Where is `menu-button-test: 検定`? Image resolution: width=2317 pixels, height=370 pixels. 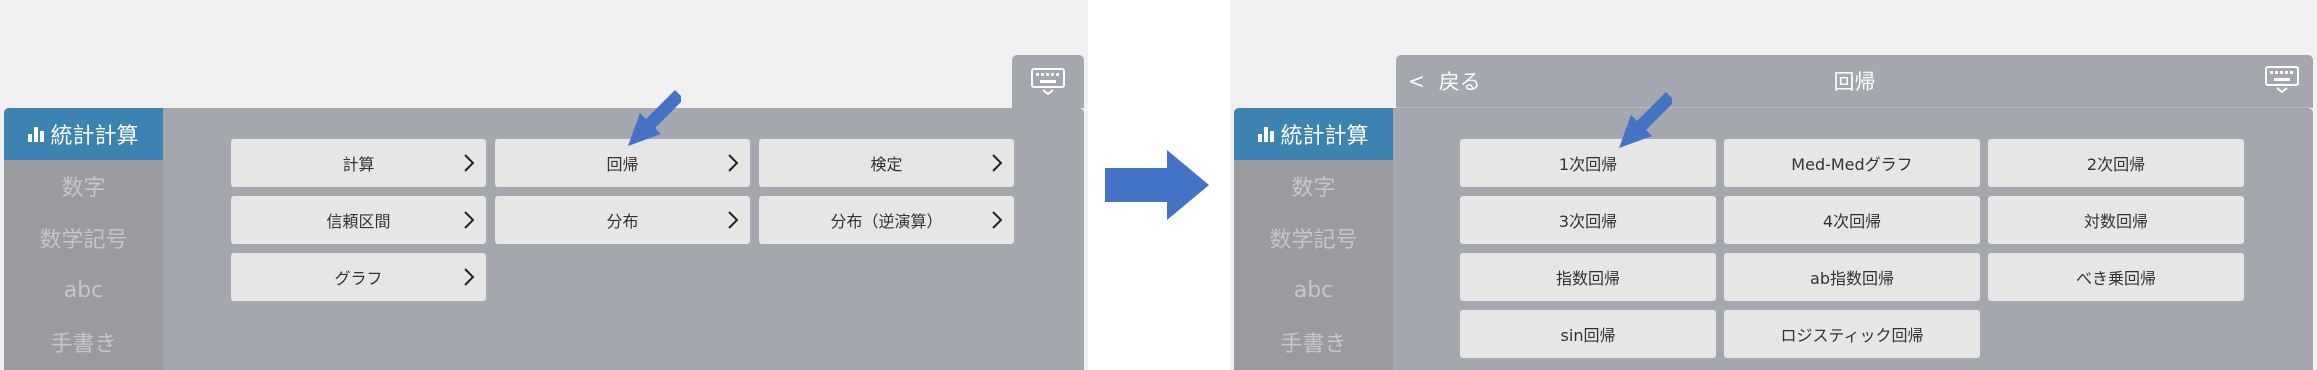 menu-button-test: 検定 is located at coordinates (886, 163).